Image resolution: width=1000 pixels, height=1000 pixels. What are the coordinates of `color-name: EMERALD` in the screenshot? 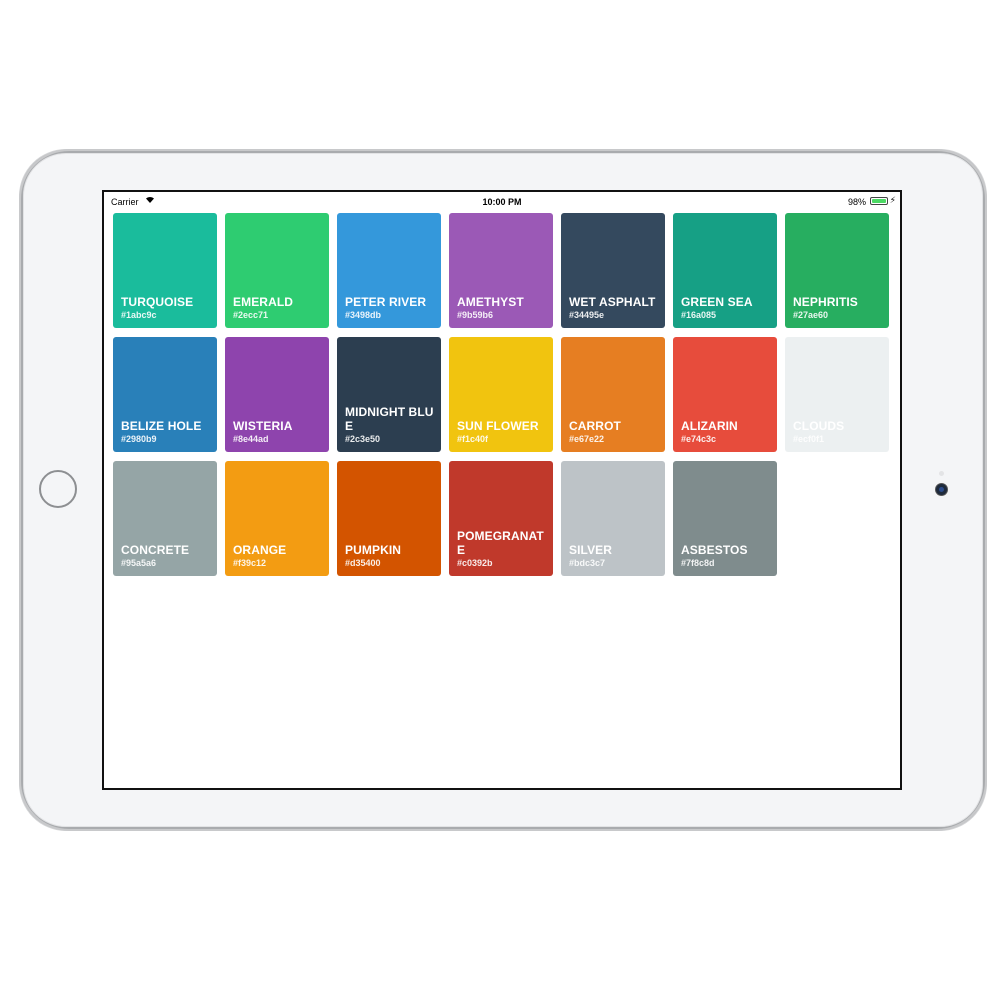 It's located at (263, 302).